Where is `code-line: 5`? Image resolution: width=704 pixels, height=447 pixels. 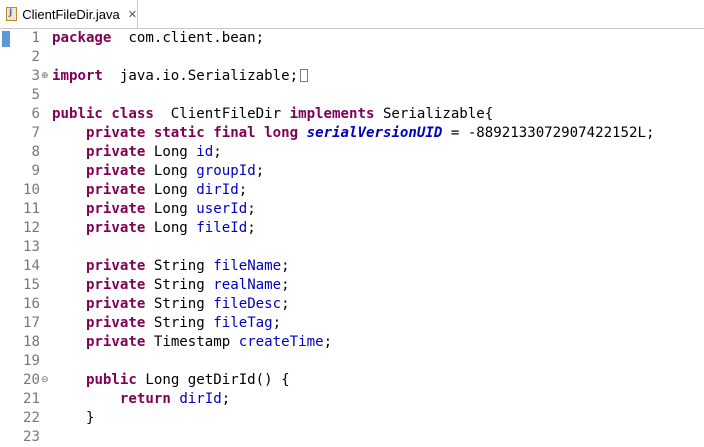
code-line: 5 is located at coordinates (358, 95).